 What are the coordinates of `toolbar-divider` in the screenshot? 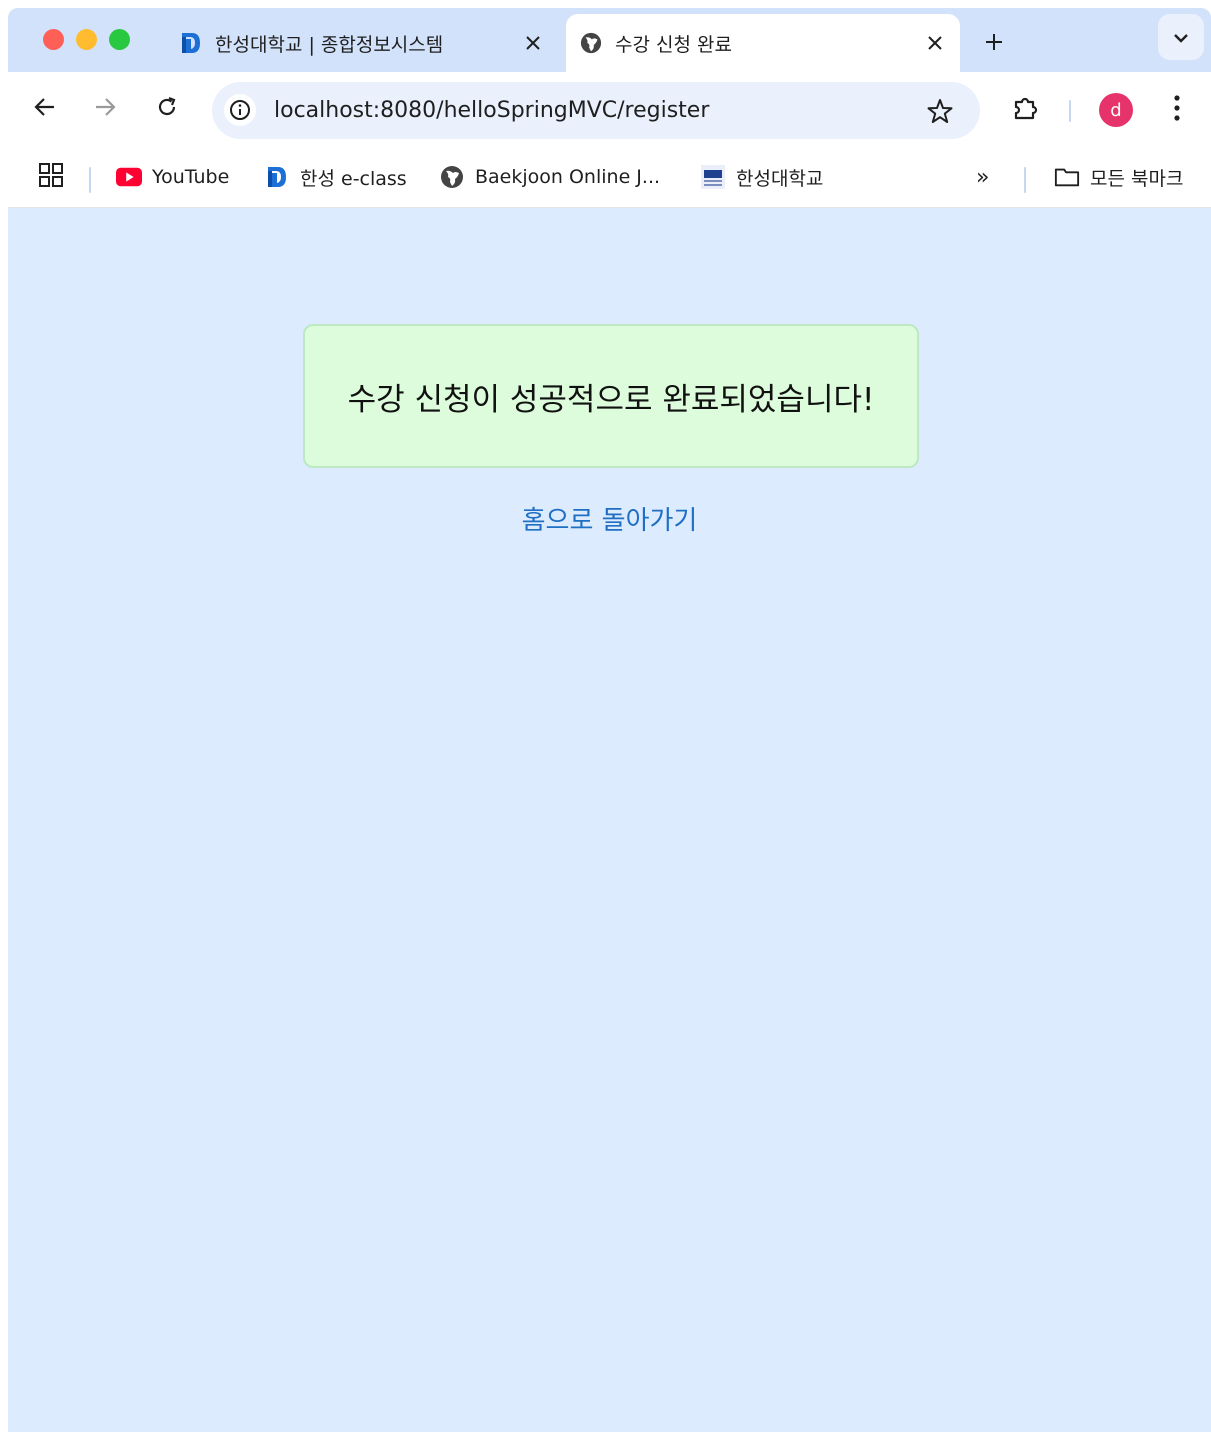 It's located at (1070, 111).